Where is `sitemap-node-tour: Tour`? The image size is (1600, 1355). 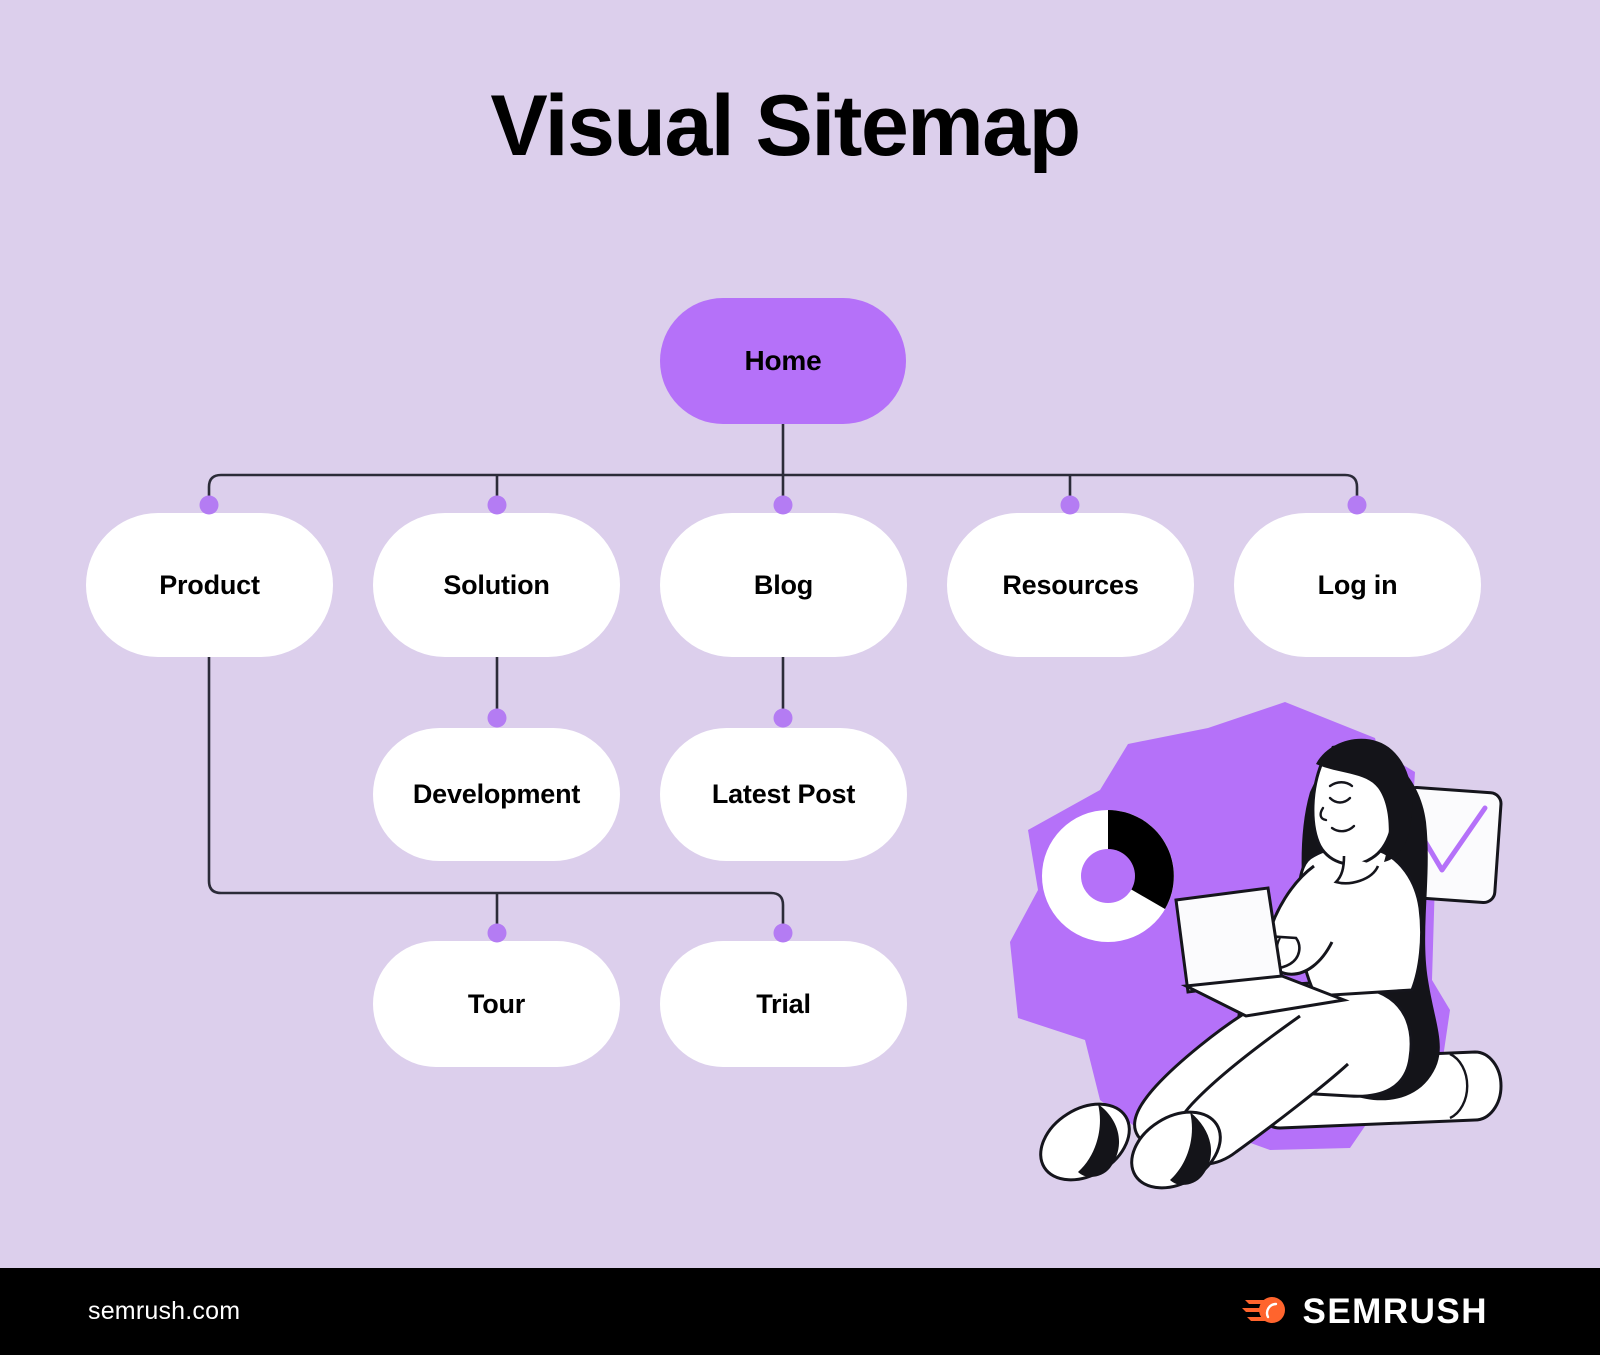 sitemap-node-tour: Tour is located at coordinates (496, 1004).